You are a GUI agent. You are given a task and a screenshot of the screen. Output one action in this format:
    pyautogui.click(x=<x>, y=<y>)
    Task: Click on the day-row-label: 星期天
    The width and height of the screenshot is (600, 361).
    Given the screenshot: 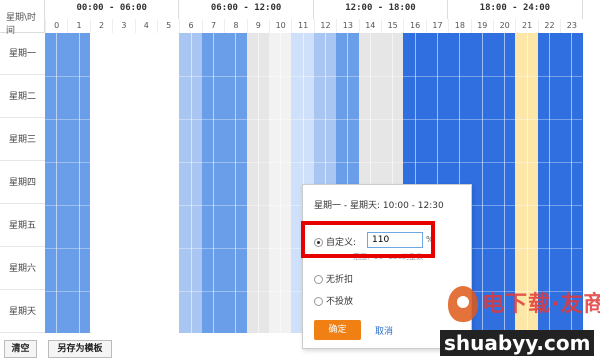 What is the action you would take?
    pyautogui.click(x=22, y=312)
    